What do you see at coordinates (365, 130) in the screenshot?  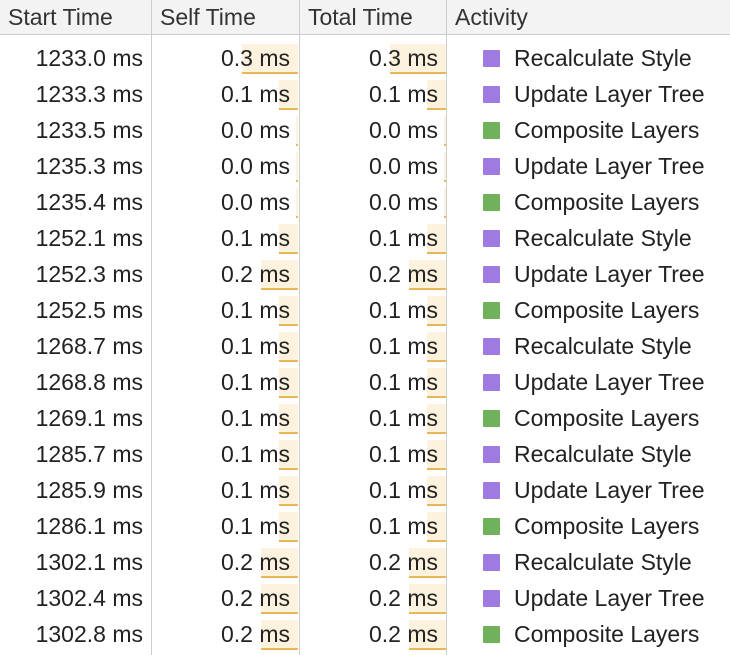 I see `table-row: 1233.5 ms 0.0 ms 0.0 ms Composite Layers` at bounding box center [365, 130].